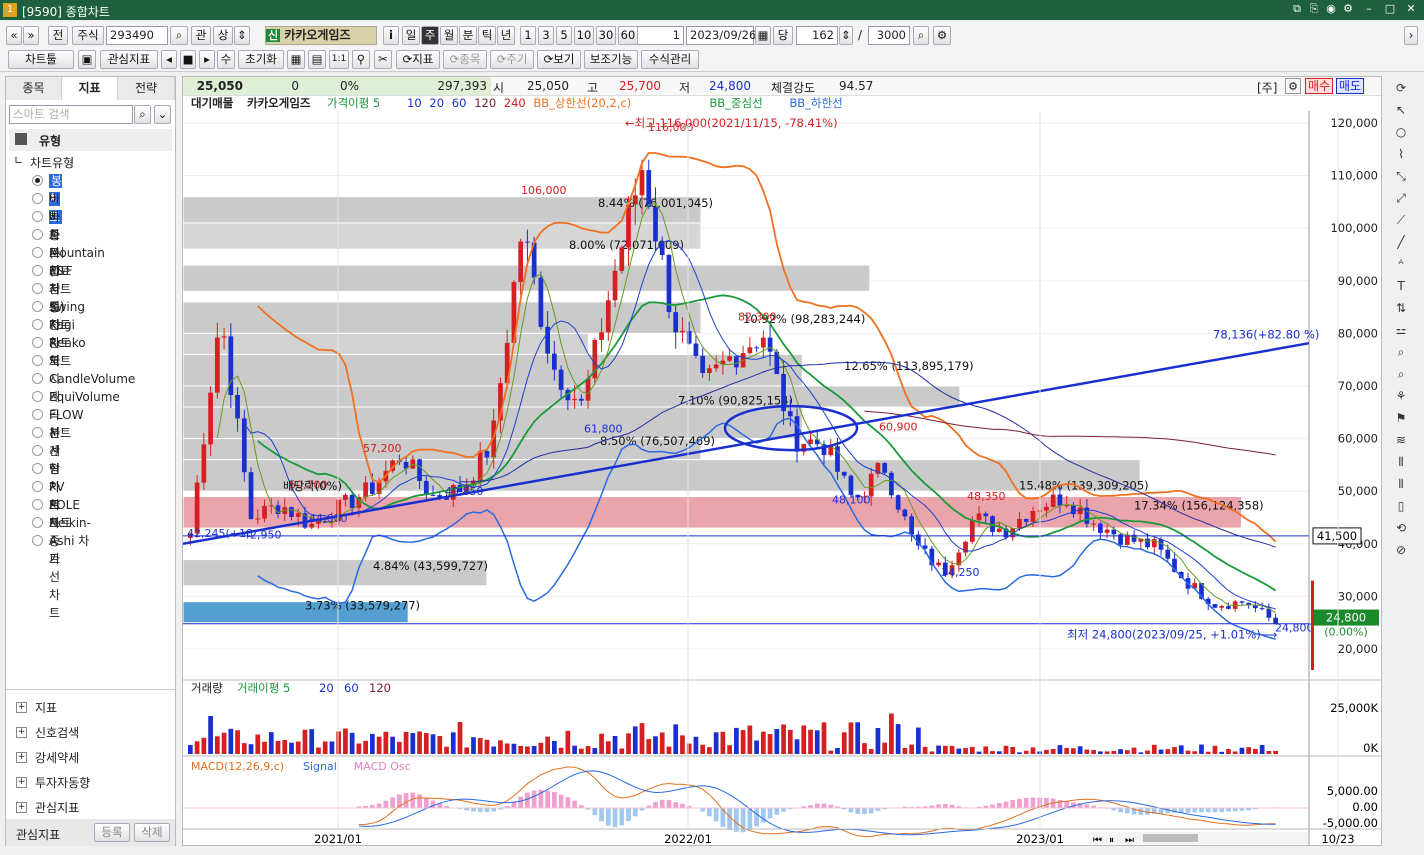 The image size is (1424, 855). I want to click on maximize-icon: □, so click(1390, 9).